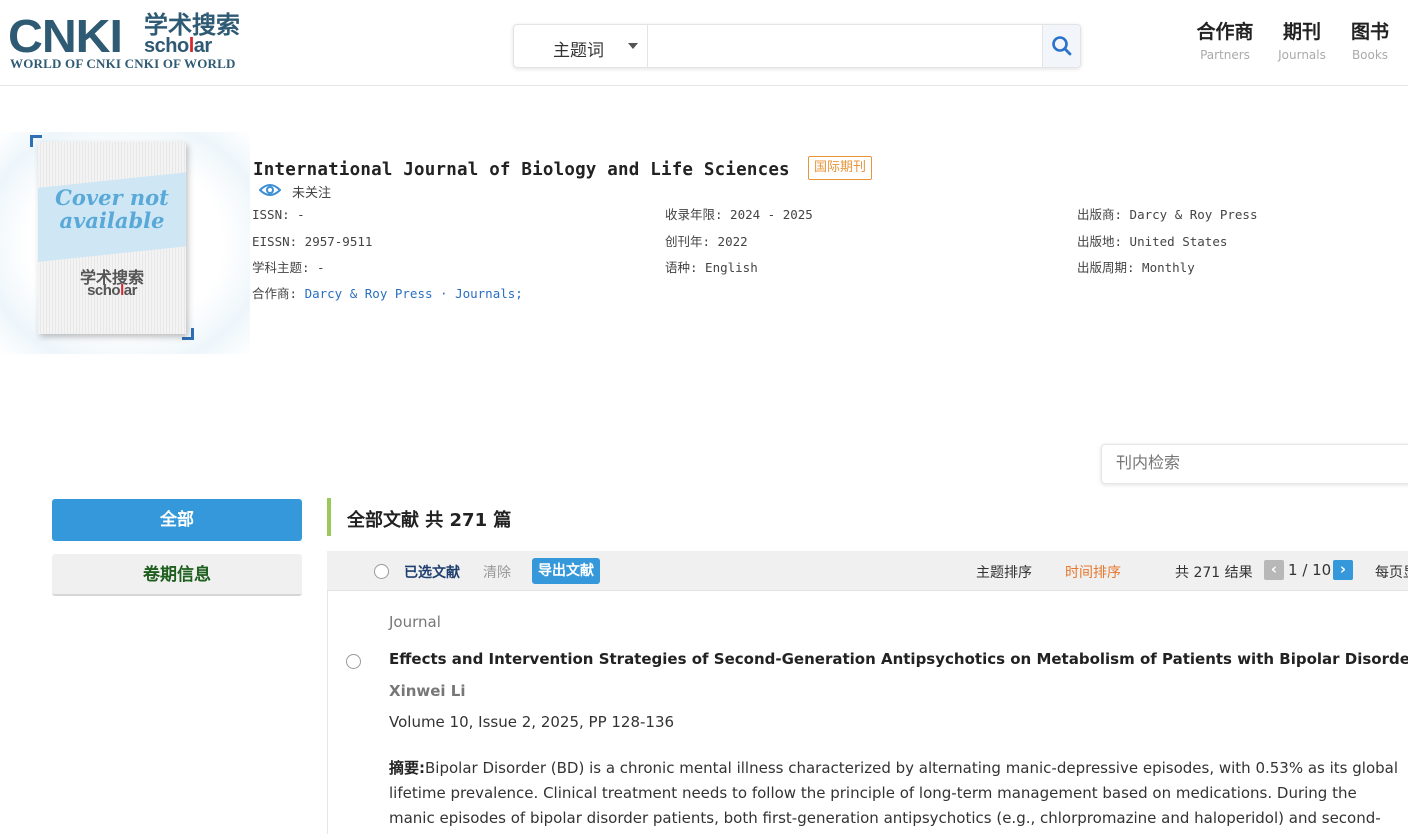 This screenshot has width=1408, height=834. Describe the element at coordinates (578, 51) in the screenshot. I see `search-field-label: 主题词` at that location.